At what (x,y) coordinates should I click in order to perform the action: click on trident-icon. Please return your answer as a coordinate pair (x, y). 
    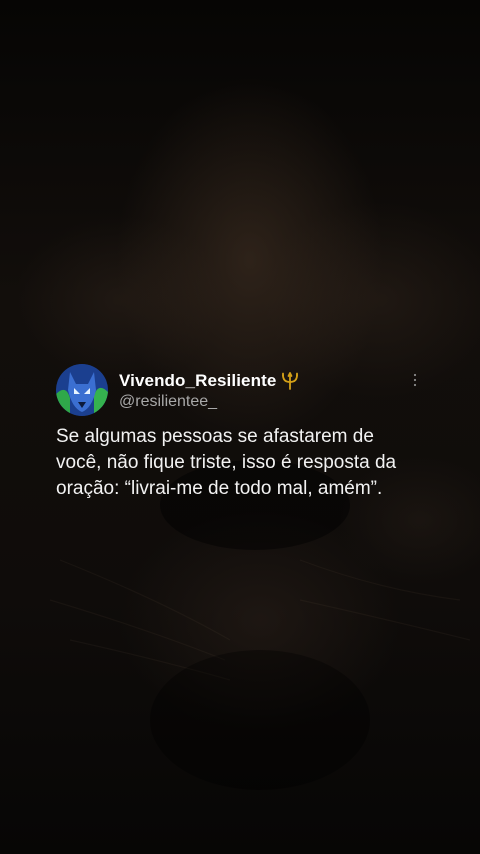
    Looking at the image, I should click on (290, 381).